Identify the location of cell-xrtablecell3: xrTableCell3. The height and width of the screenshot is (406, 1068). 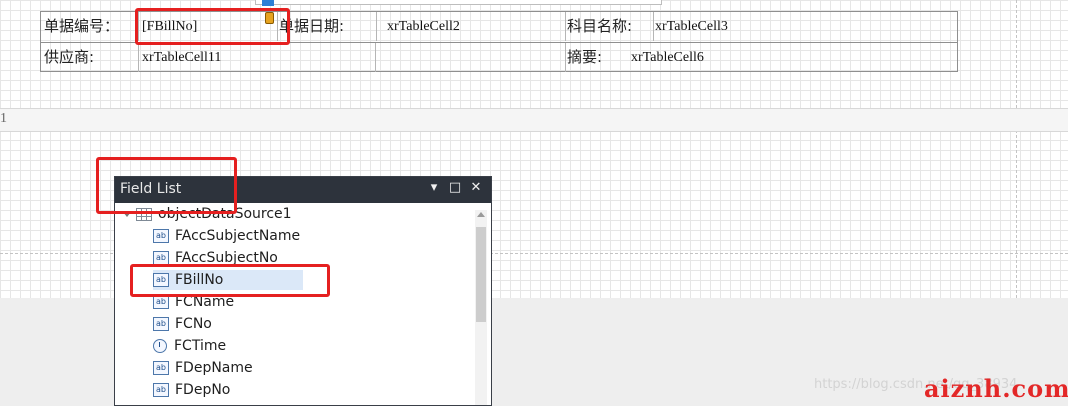
(691, 26).